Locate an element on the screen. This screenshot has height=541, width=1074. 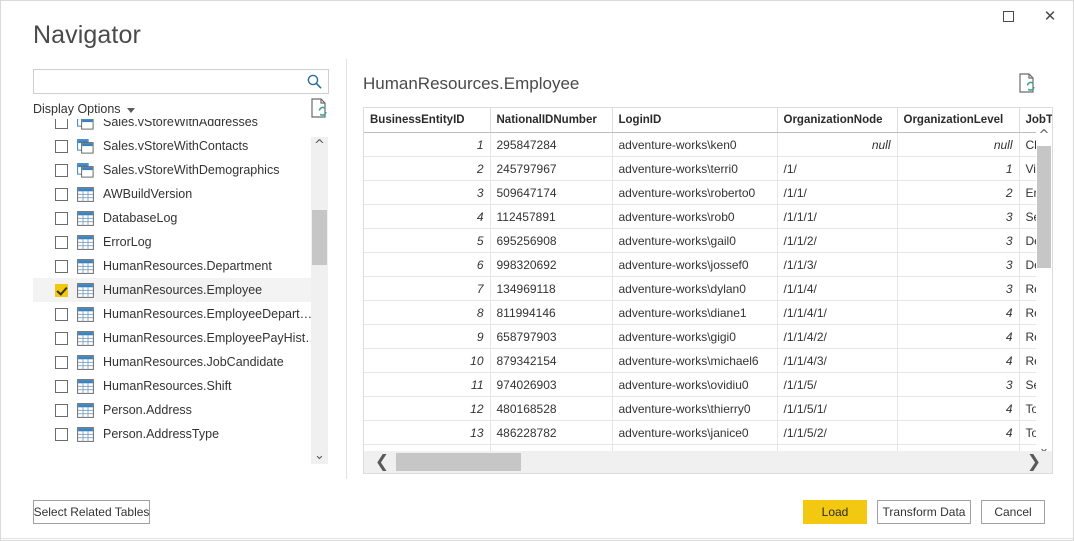
table-cell: null is located at coordinates (837, 144).